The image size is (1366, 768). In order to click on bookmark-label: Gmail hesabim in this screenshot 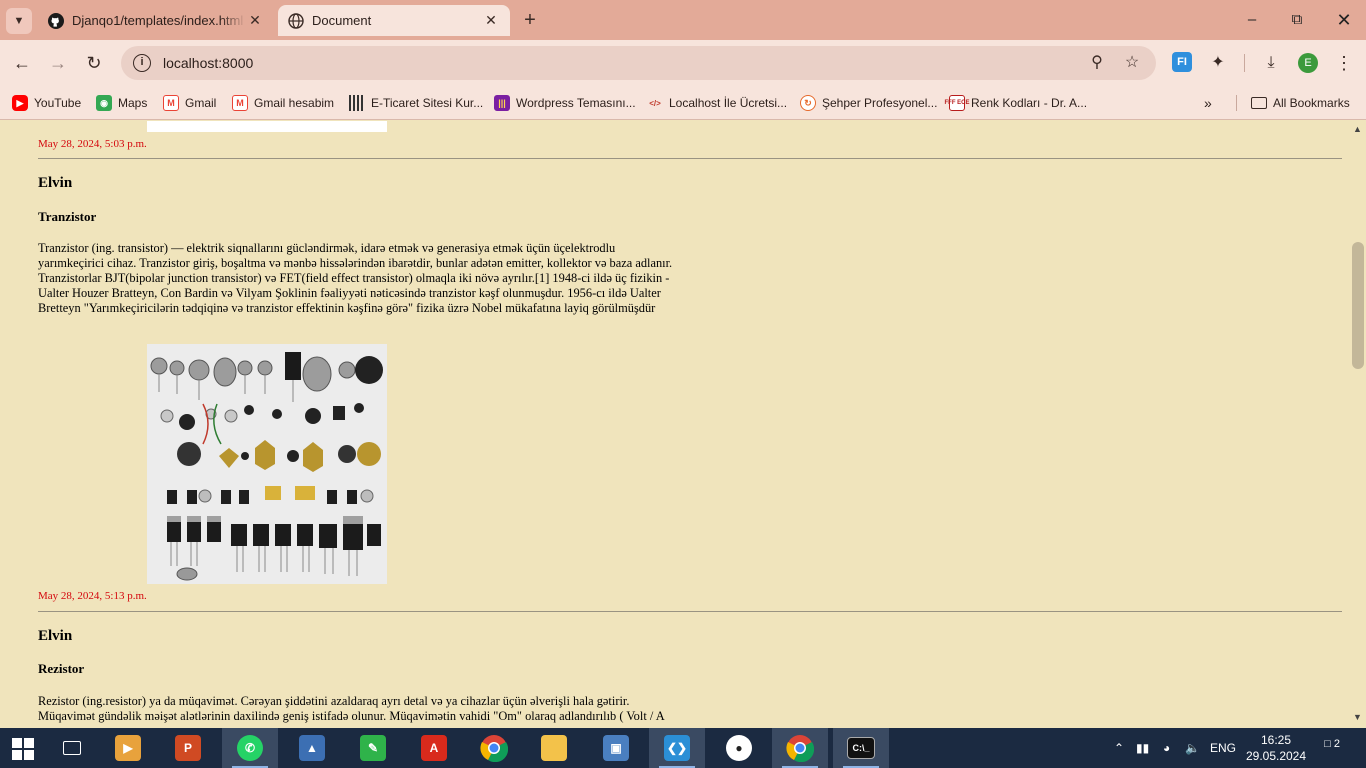, I will do `click(294, 103)`.